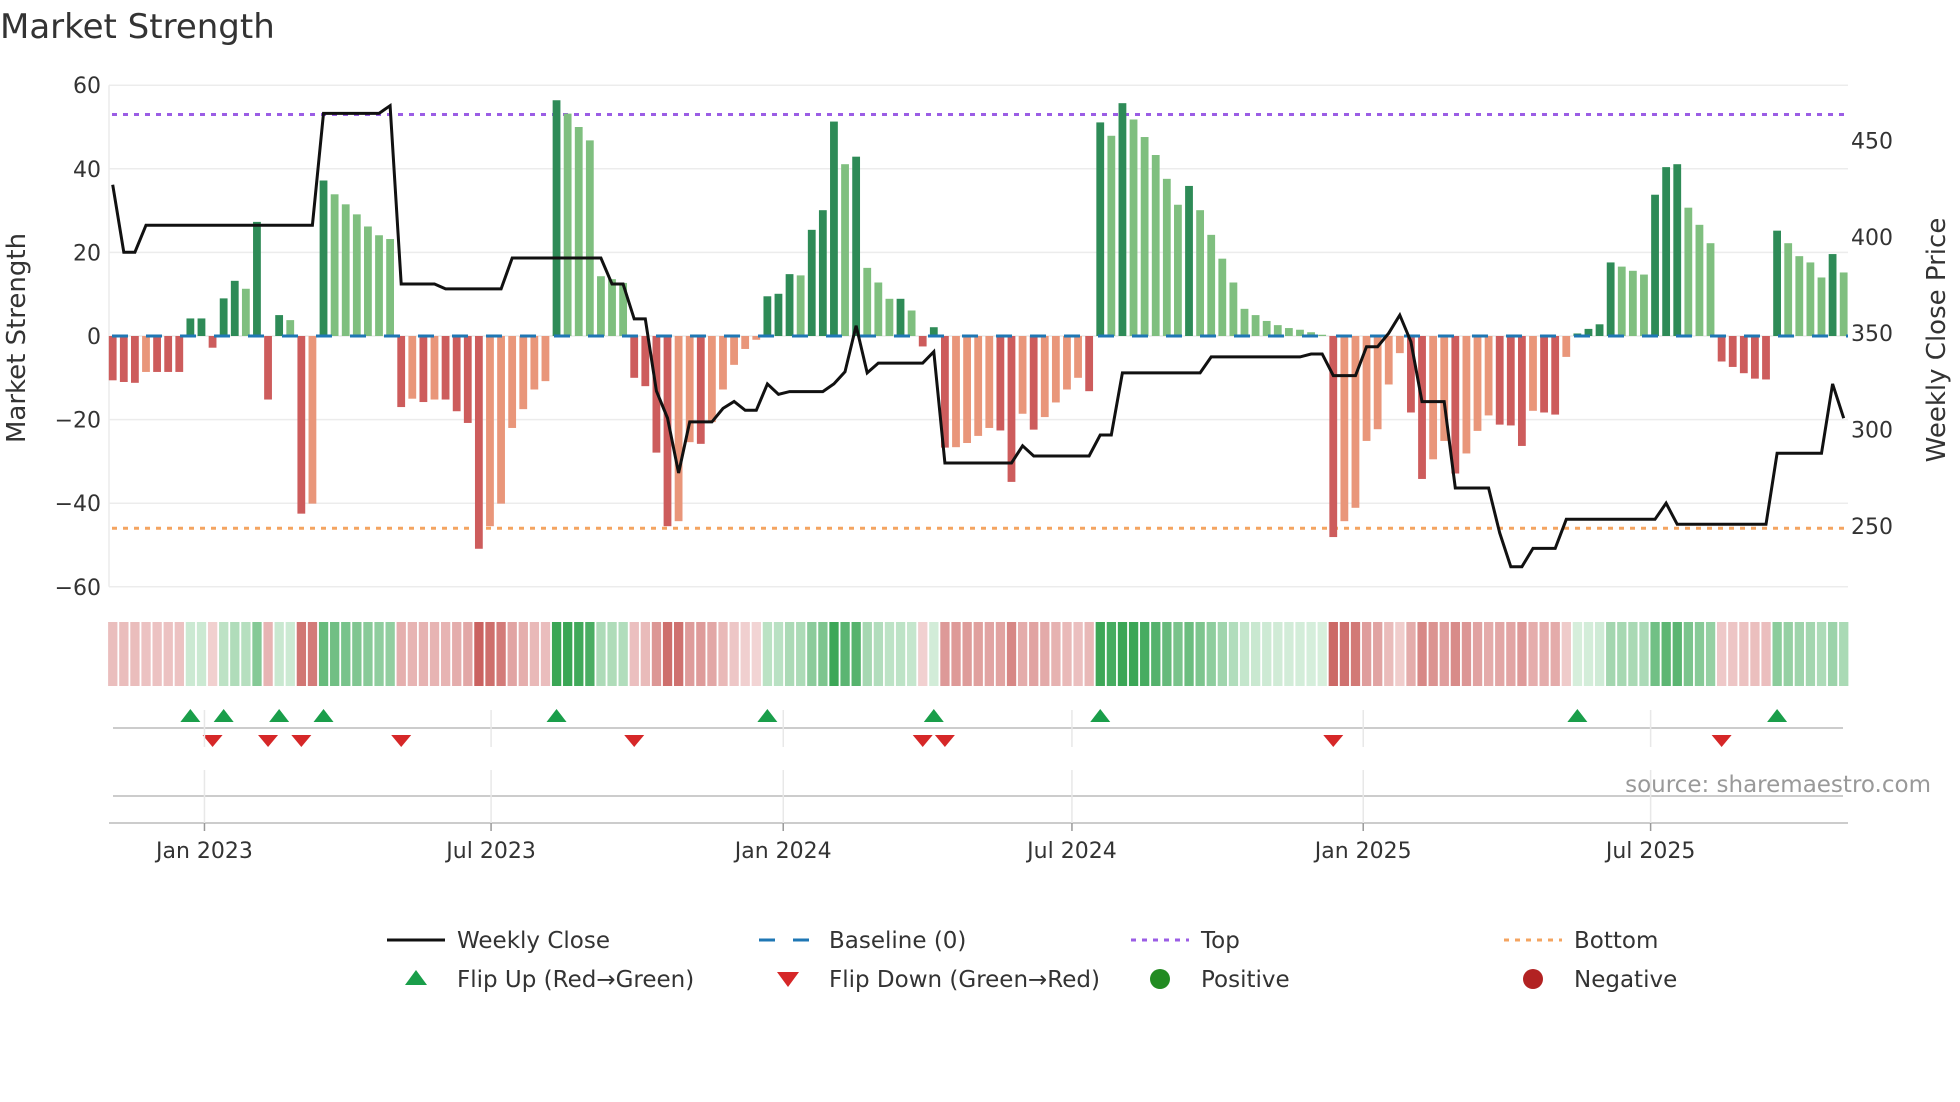 This screenshot has height=1102, width=1960. Describe the element at coordinates (782, 851) in the screenshot. I see `x-tick-label: Jan 2024` at that location.